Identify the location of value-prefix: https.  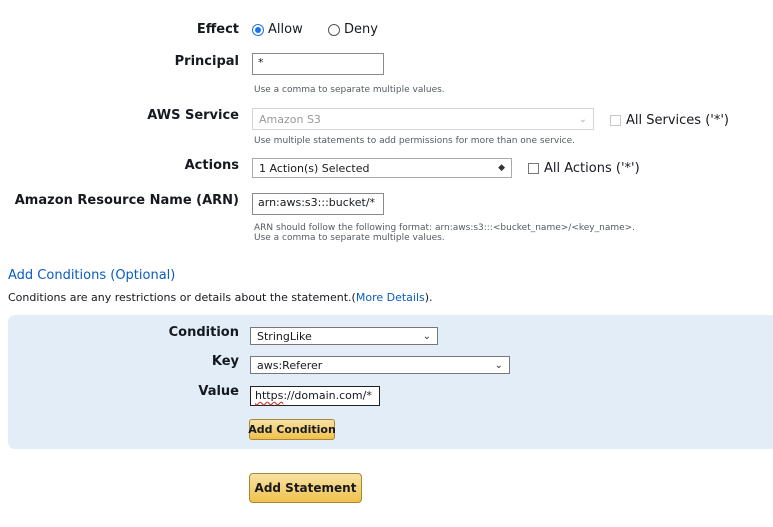
(269, 395).